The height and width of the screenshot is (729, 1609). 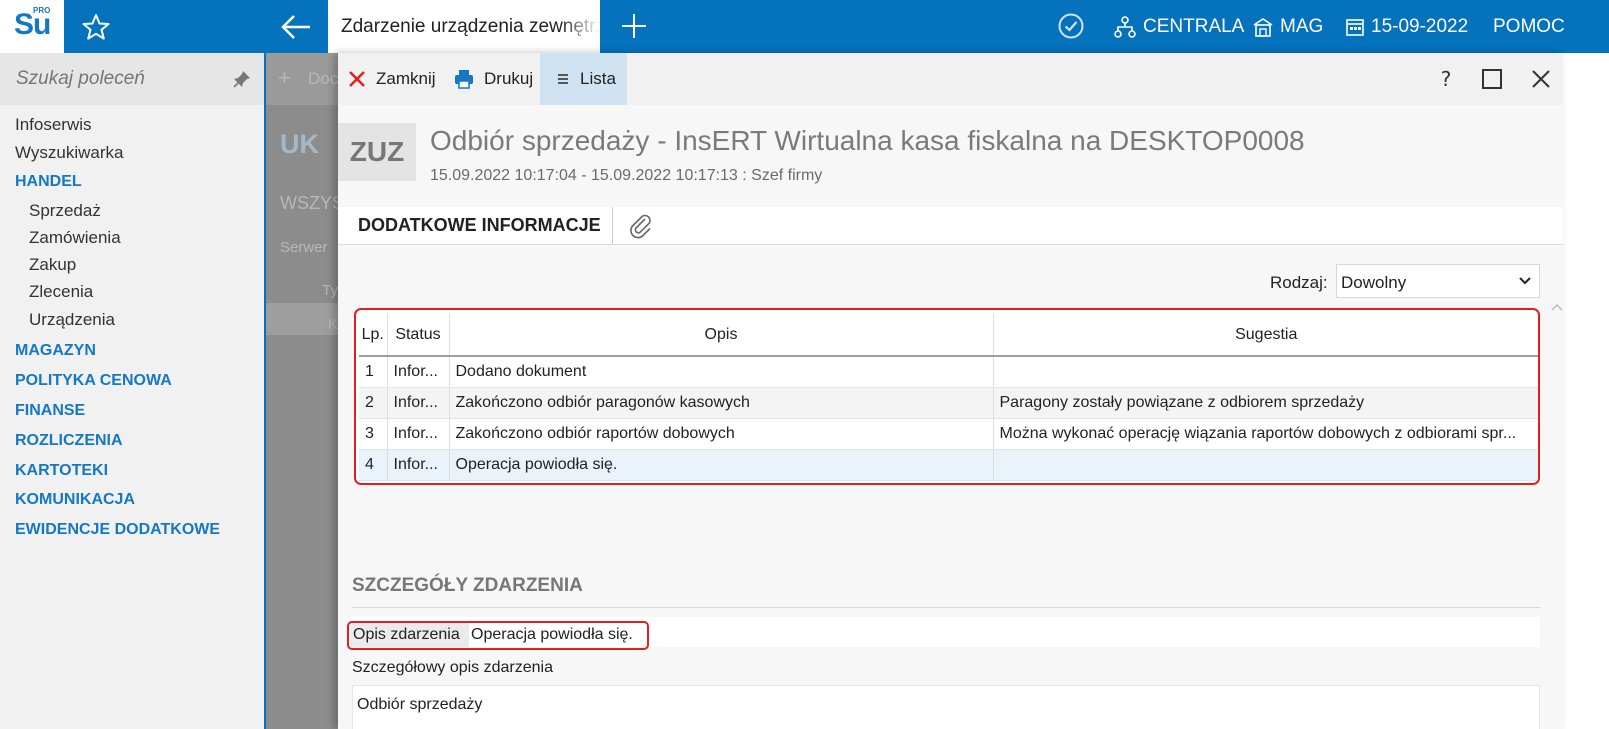 I want to click on grid-header-row: Lp. Status Opis Sugestia, so click(x=948, y=335).